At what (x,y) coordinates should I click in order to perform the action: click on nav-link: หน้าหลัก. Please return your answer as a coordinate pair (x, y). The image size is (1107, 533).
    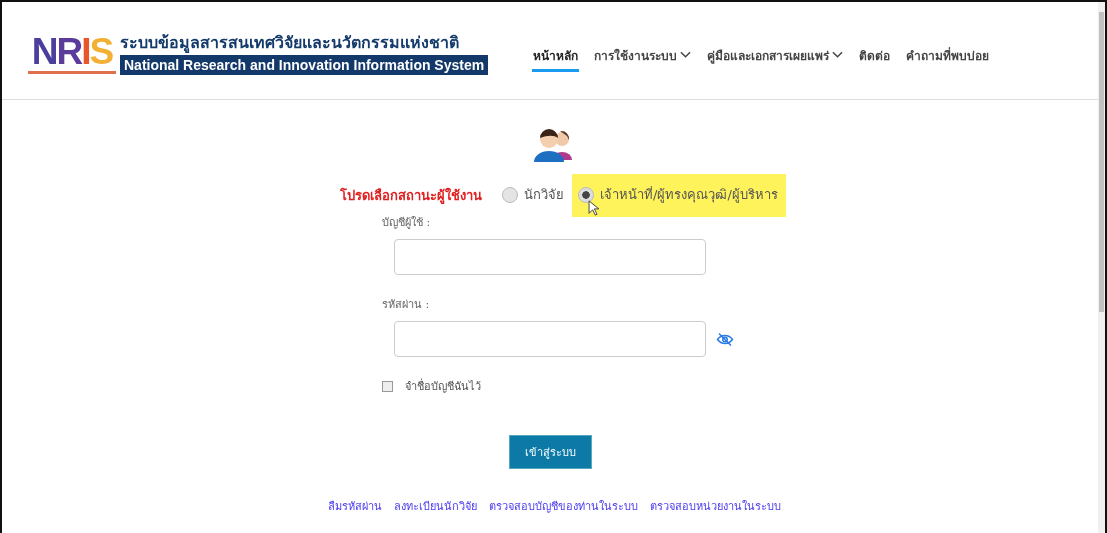
    Looking at the image, I should click on (556, 57).